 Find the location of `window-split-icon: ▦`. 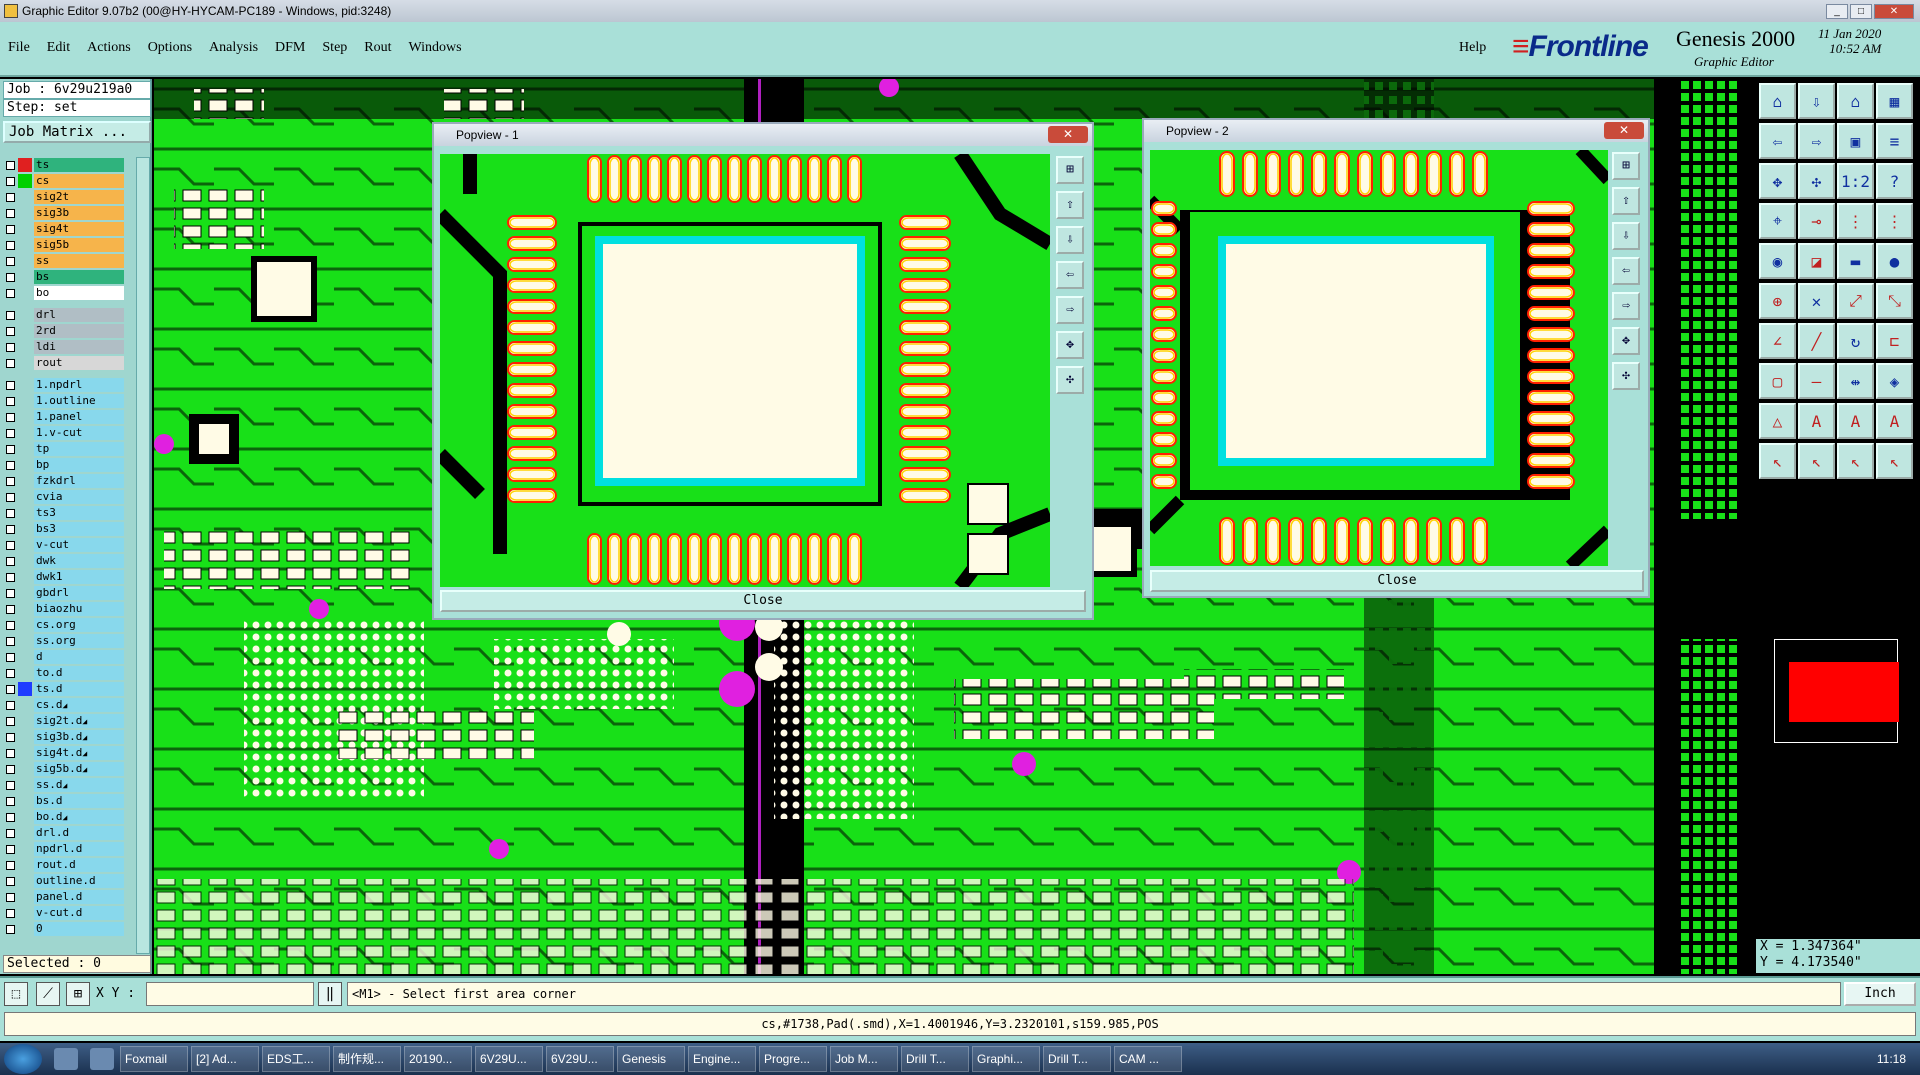

window-split-icon: ▦ is located at coordinates (1894, 101).